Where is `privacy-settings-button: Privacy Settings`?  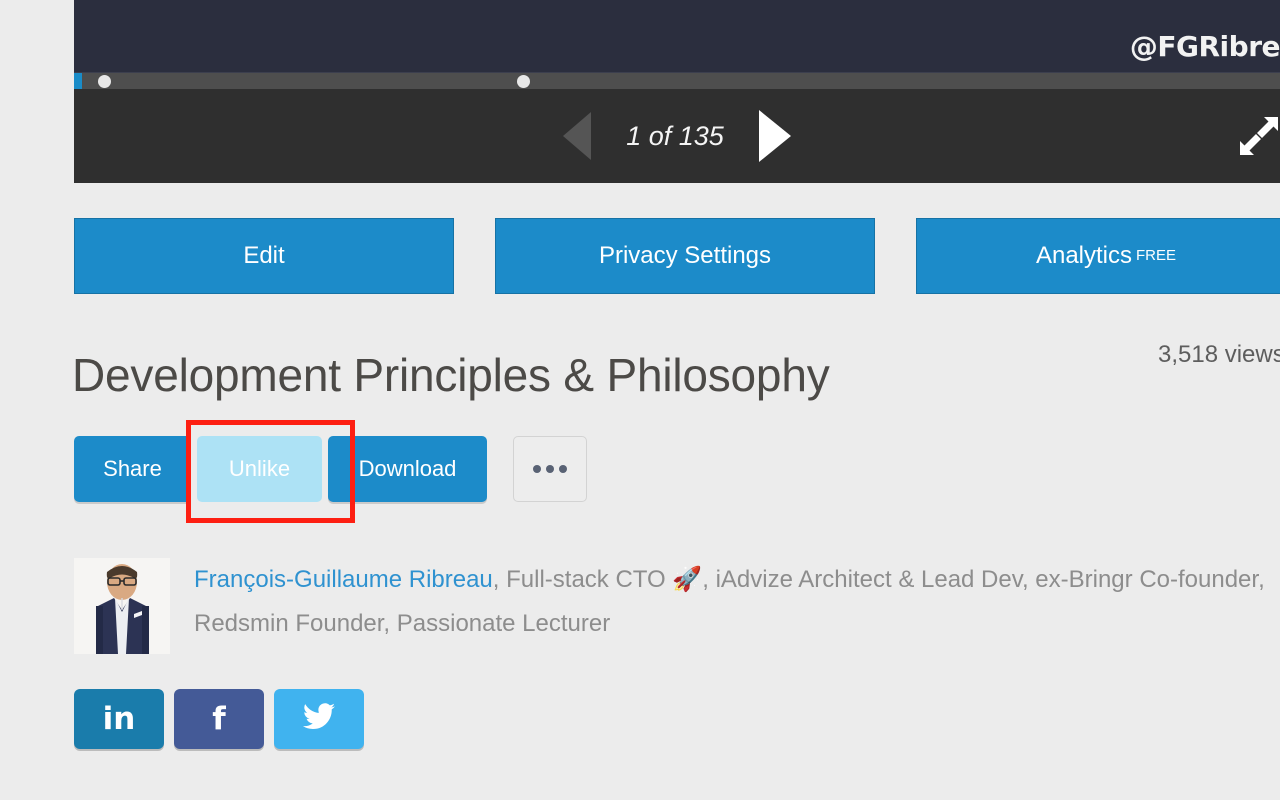
privacy-settings-button: Privacy Settings is located at coordinates (685, 256).